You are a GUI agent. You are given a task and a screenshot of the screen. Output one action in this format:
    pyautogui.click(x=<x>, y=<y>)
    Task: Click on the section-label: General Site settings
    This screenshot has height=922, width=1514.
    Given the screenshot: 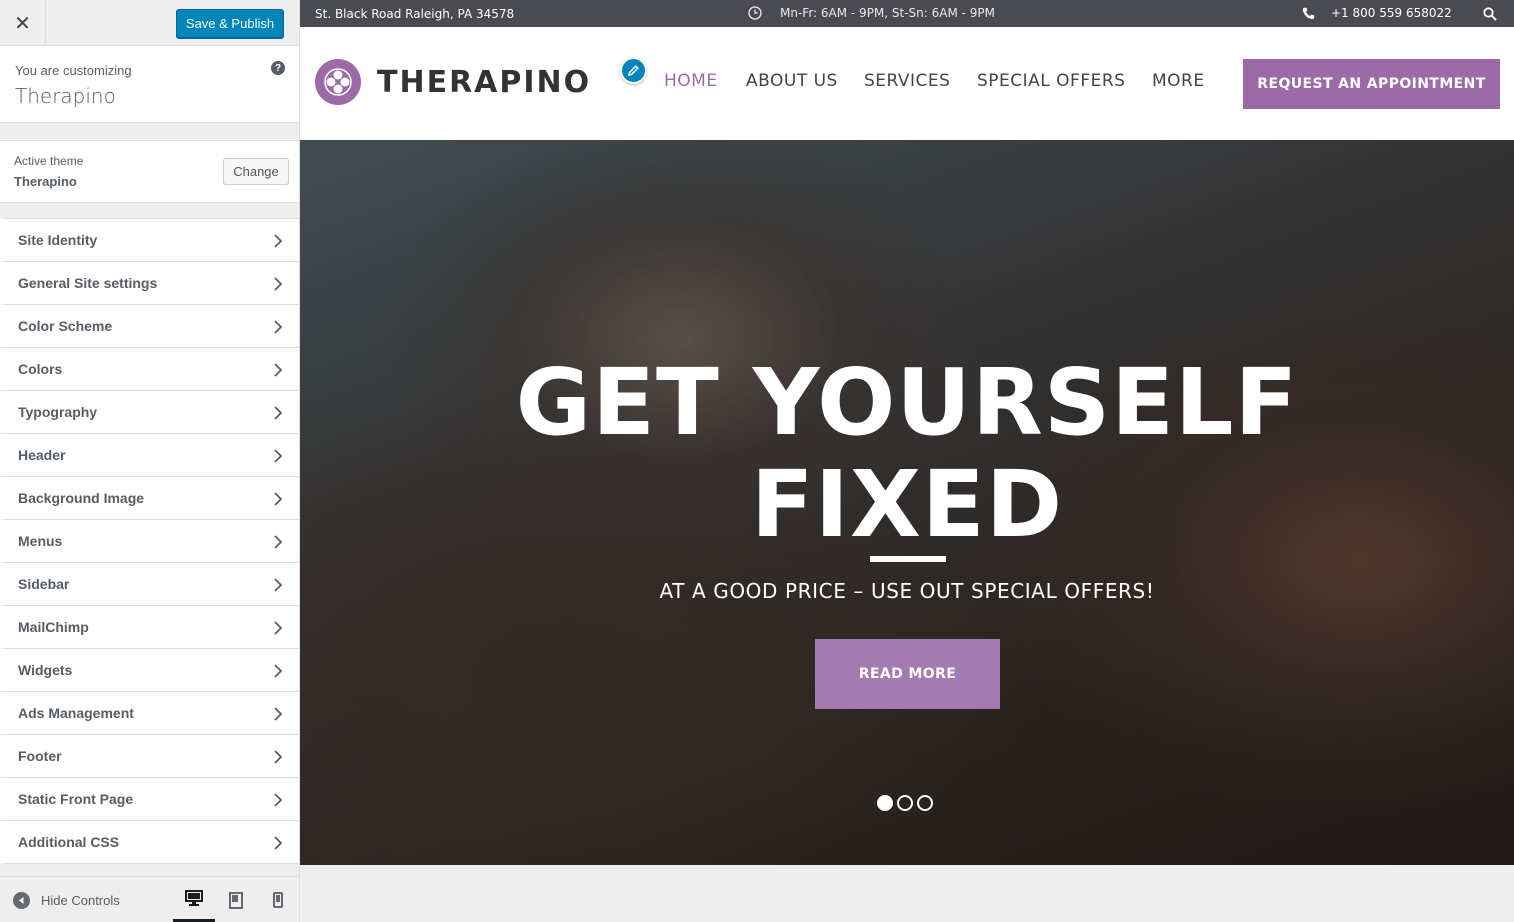 What is the action you would take?
    pyautogui.click(x=88, y=283)
    